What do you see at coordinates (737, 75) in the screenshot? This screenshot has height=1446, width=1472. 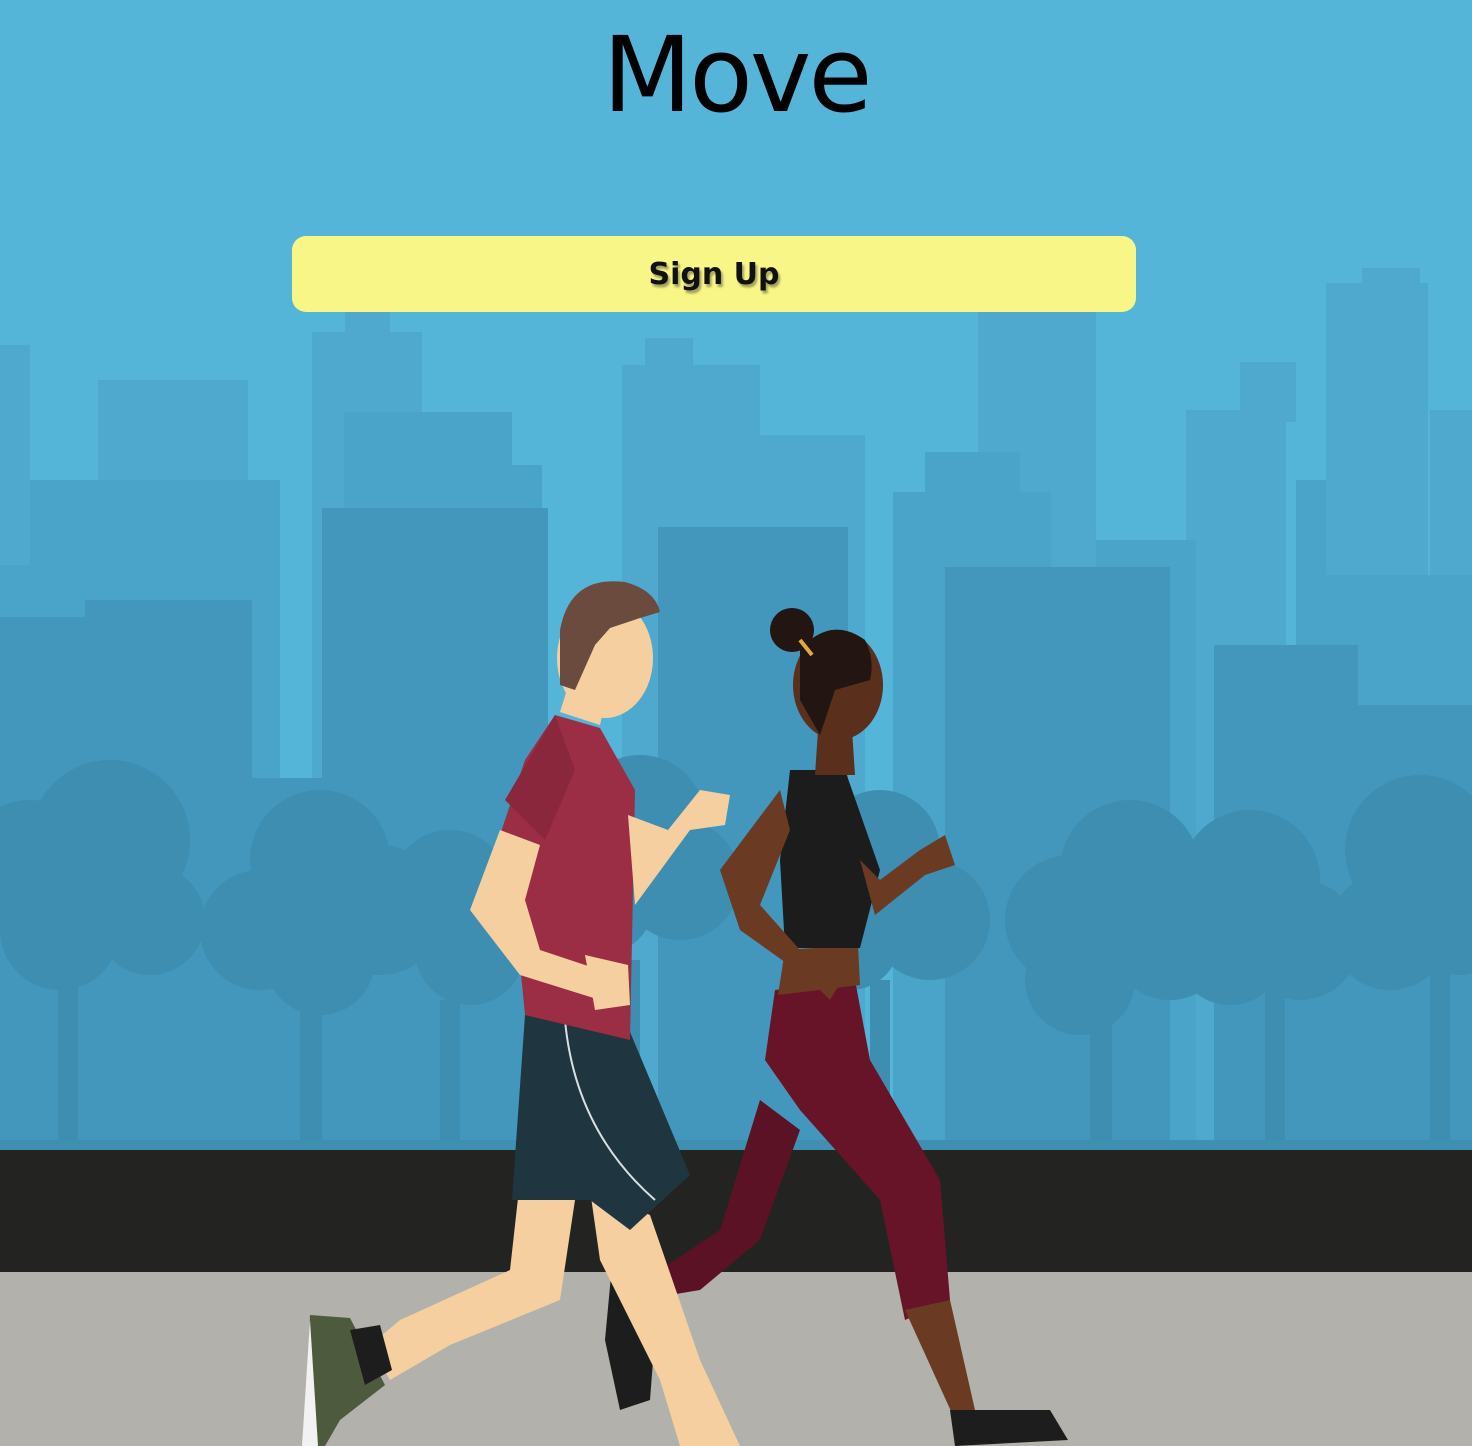 I see `app-title: Move` at bounding box center [737, 75].